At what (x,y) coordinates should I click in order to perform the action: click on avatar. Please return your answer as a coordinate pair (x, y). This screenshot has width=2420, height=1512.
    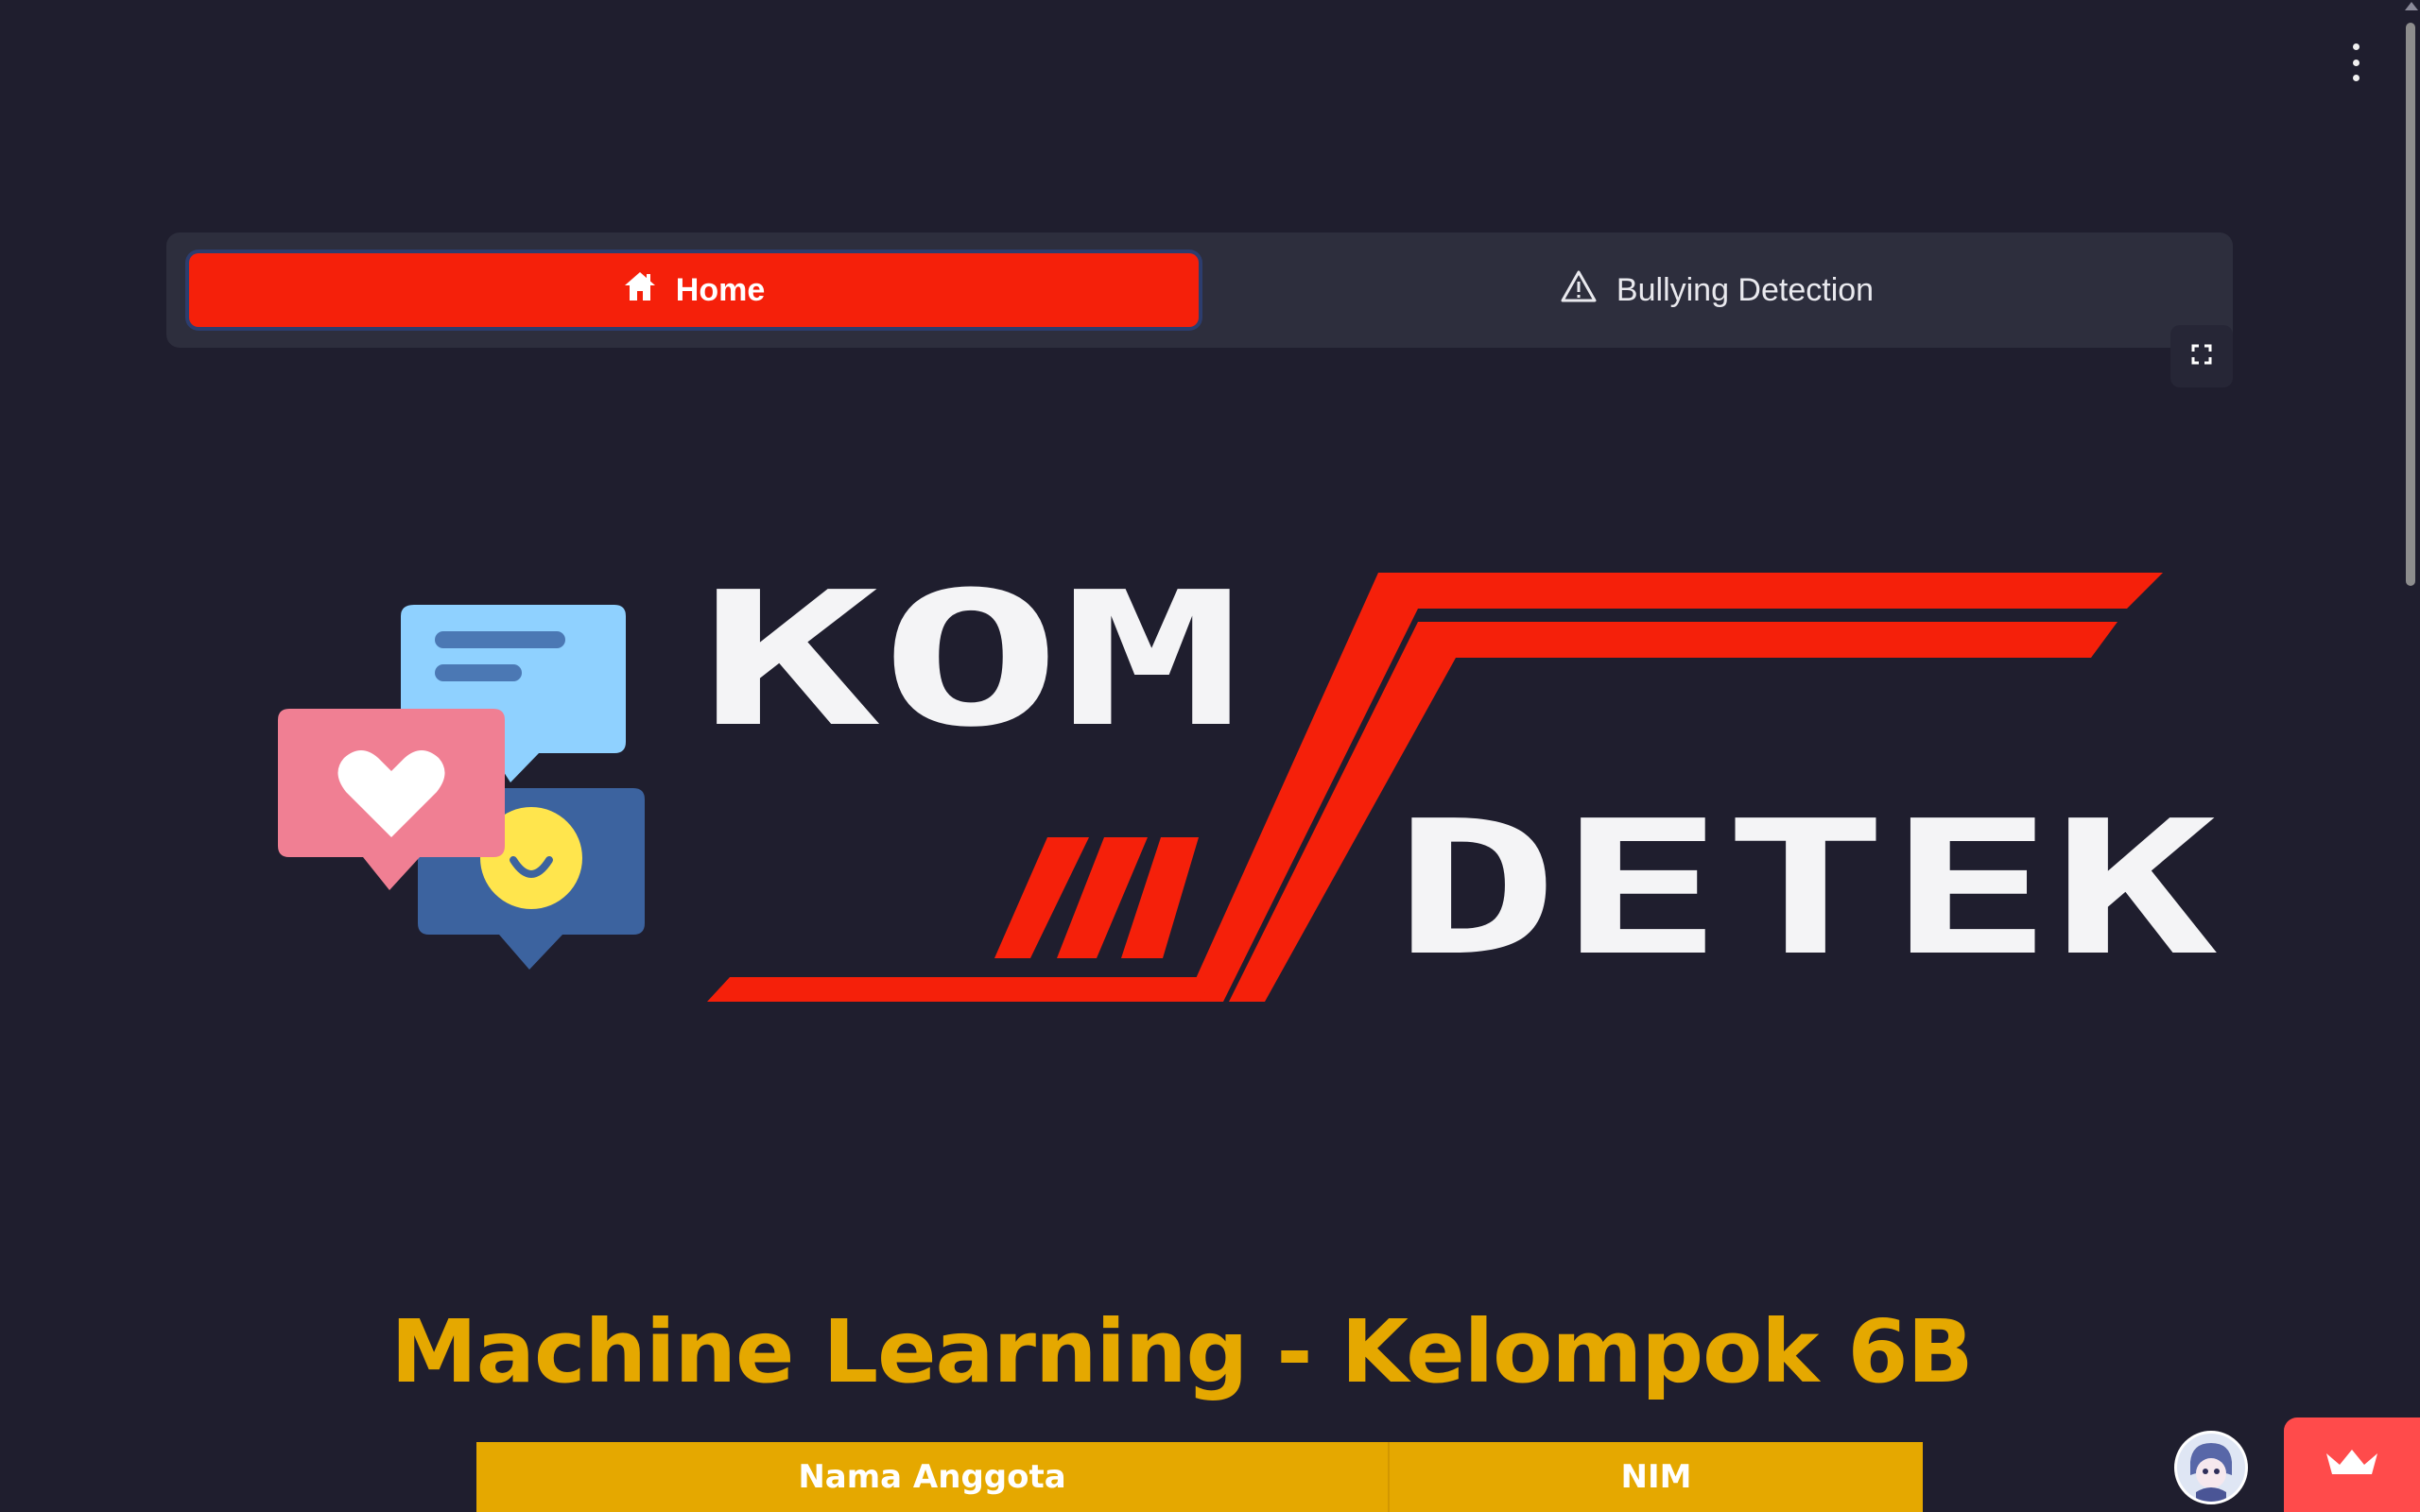
    Looking at the image, I should click on (2211, 1467).